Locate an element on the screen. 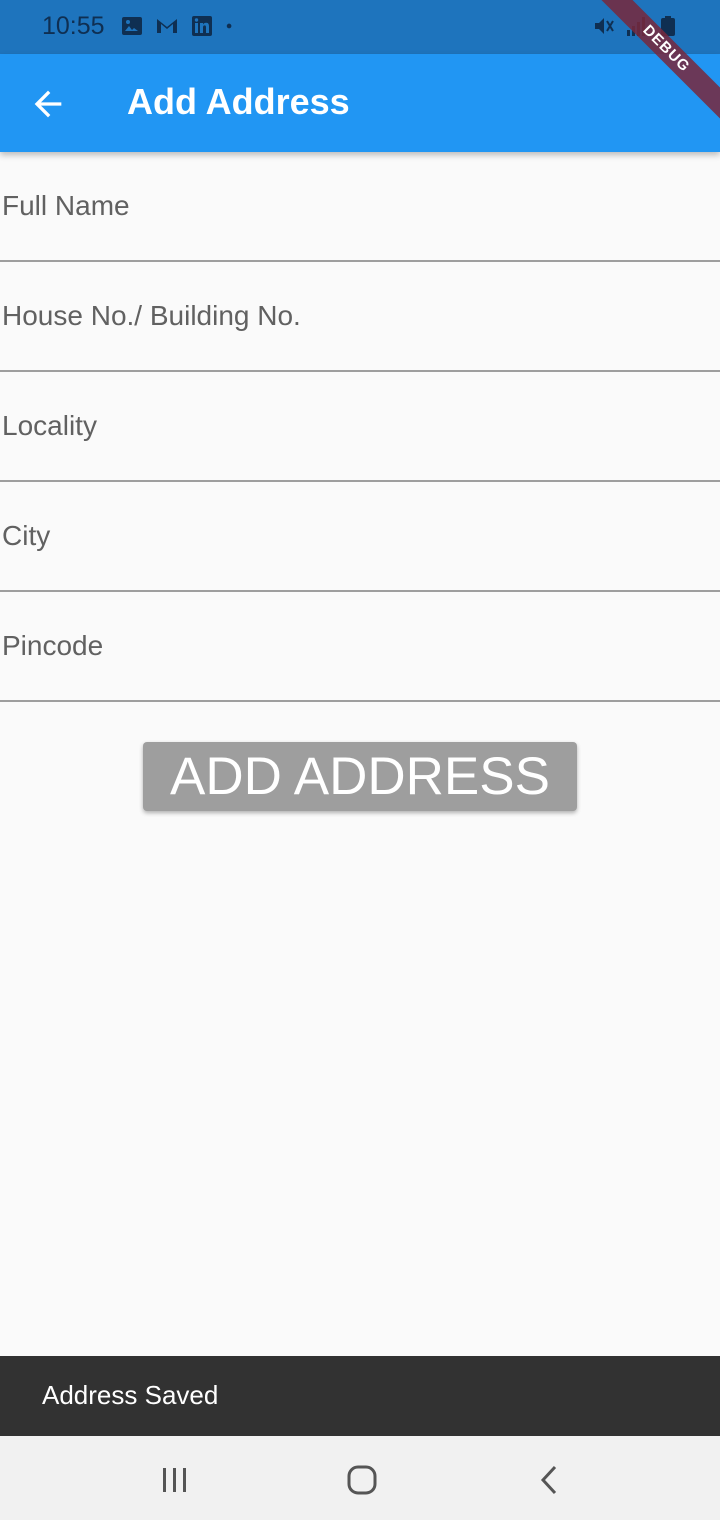  house-number-field is located at coordinates (360, 316).